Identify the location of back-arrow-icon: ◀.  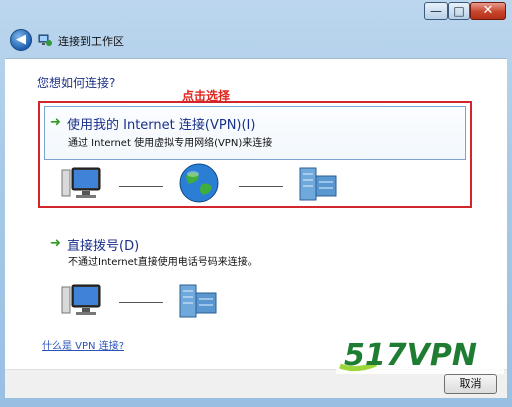
(21, 39).